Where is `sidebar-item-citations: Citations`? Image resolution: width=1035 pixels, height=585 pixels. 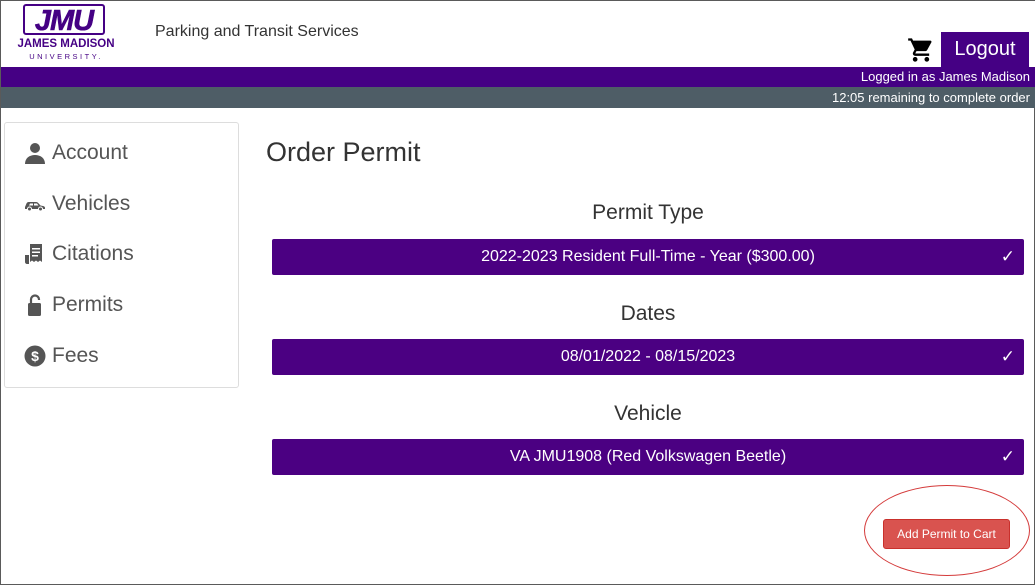 sidebar-item-citations: Citations is located at coordinates (121, 255).